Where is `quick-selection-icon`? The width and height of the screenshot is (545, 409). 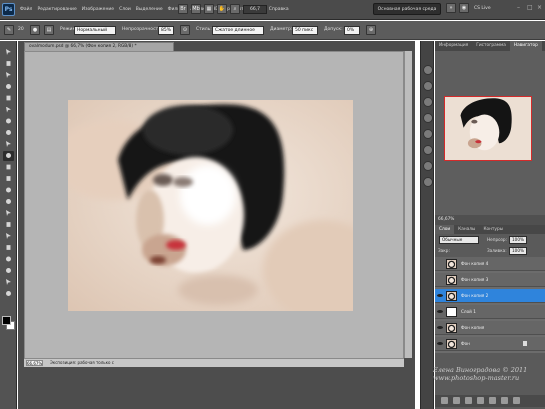 quick-selection-icon is located at coordinates (8, 87).